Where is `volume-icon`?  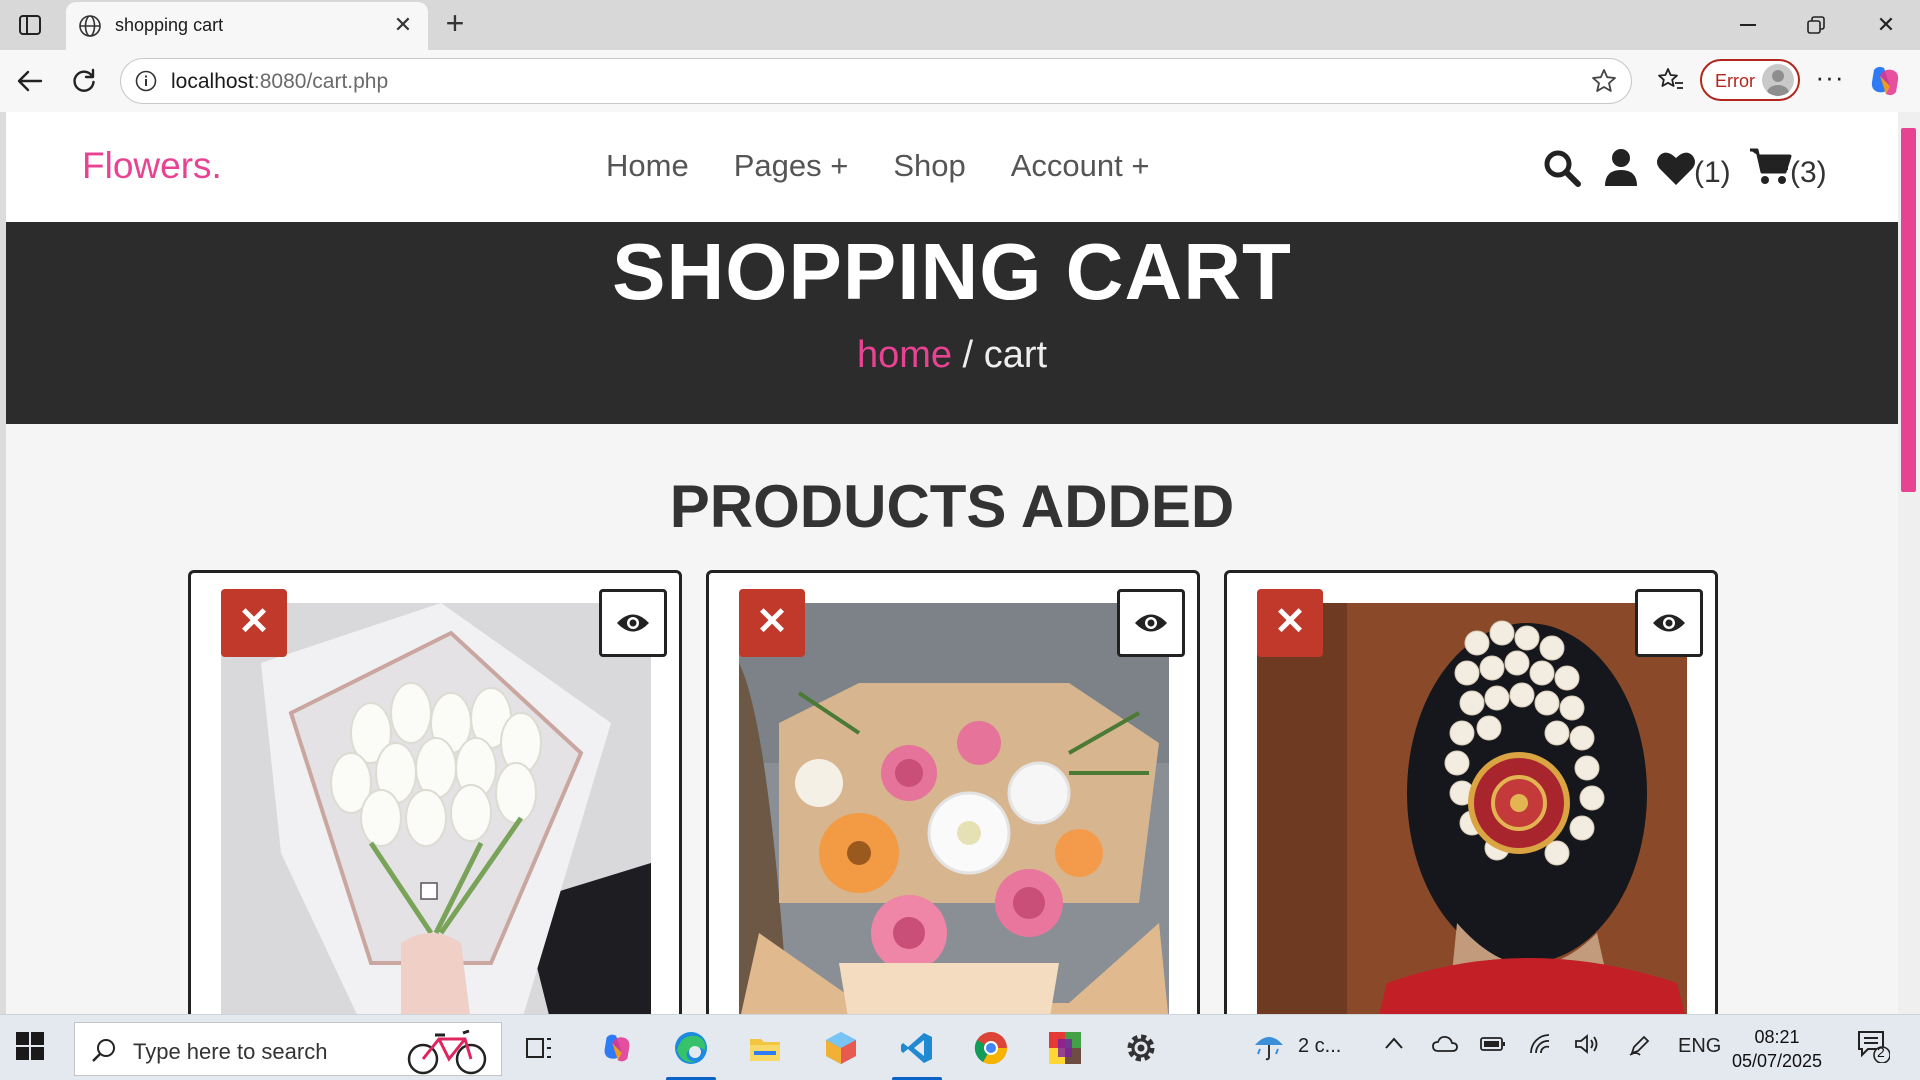 volume-icon is located at coordinates (1587, 1047).